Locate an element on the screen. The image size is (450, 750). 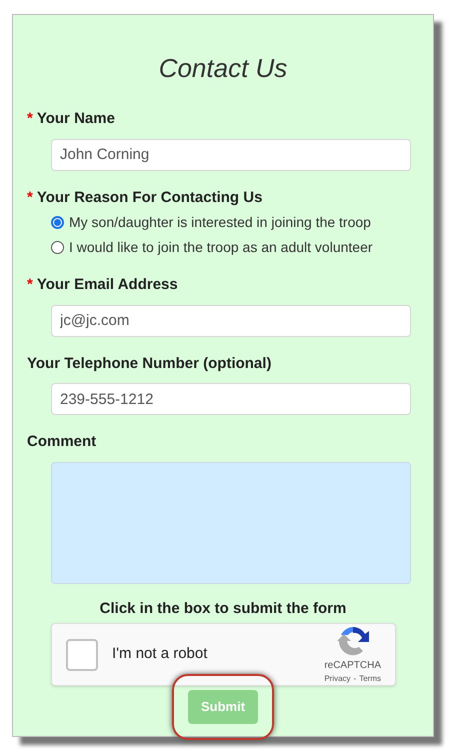
captcha-checkbox is located at coordinates (82, 654).